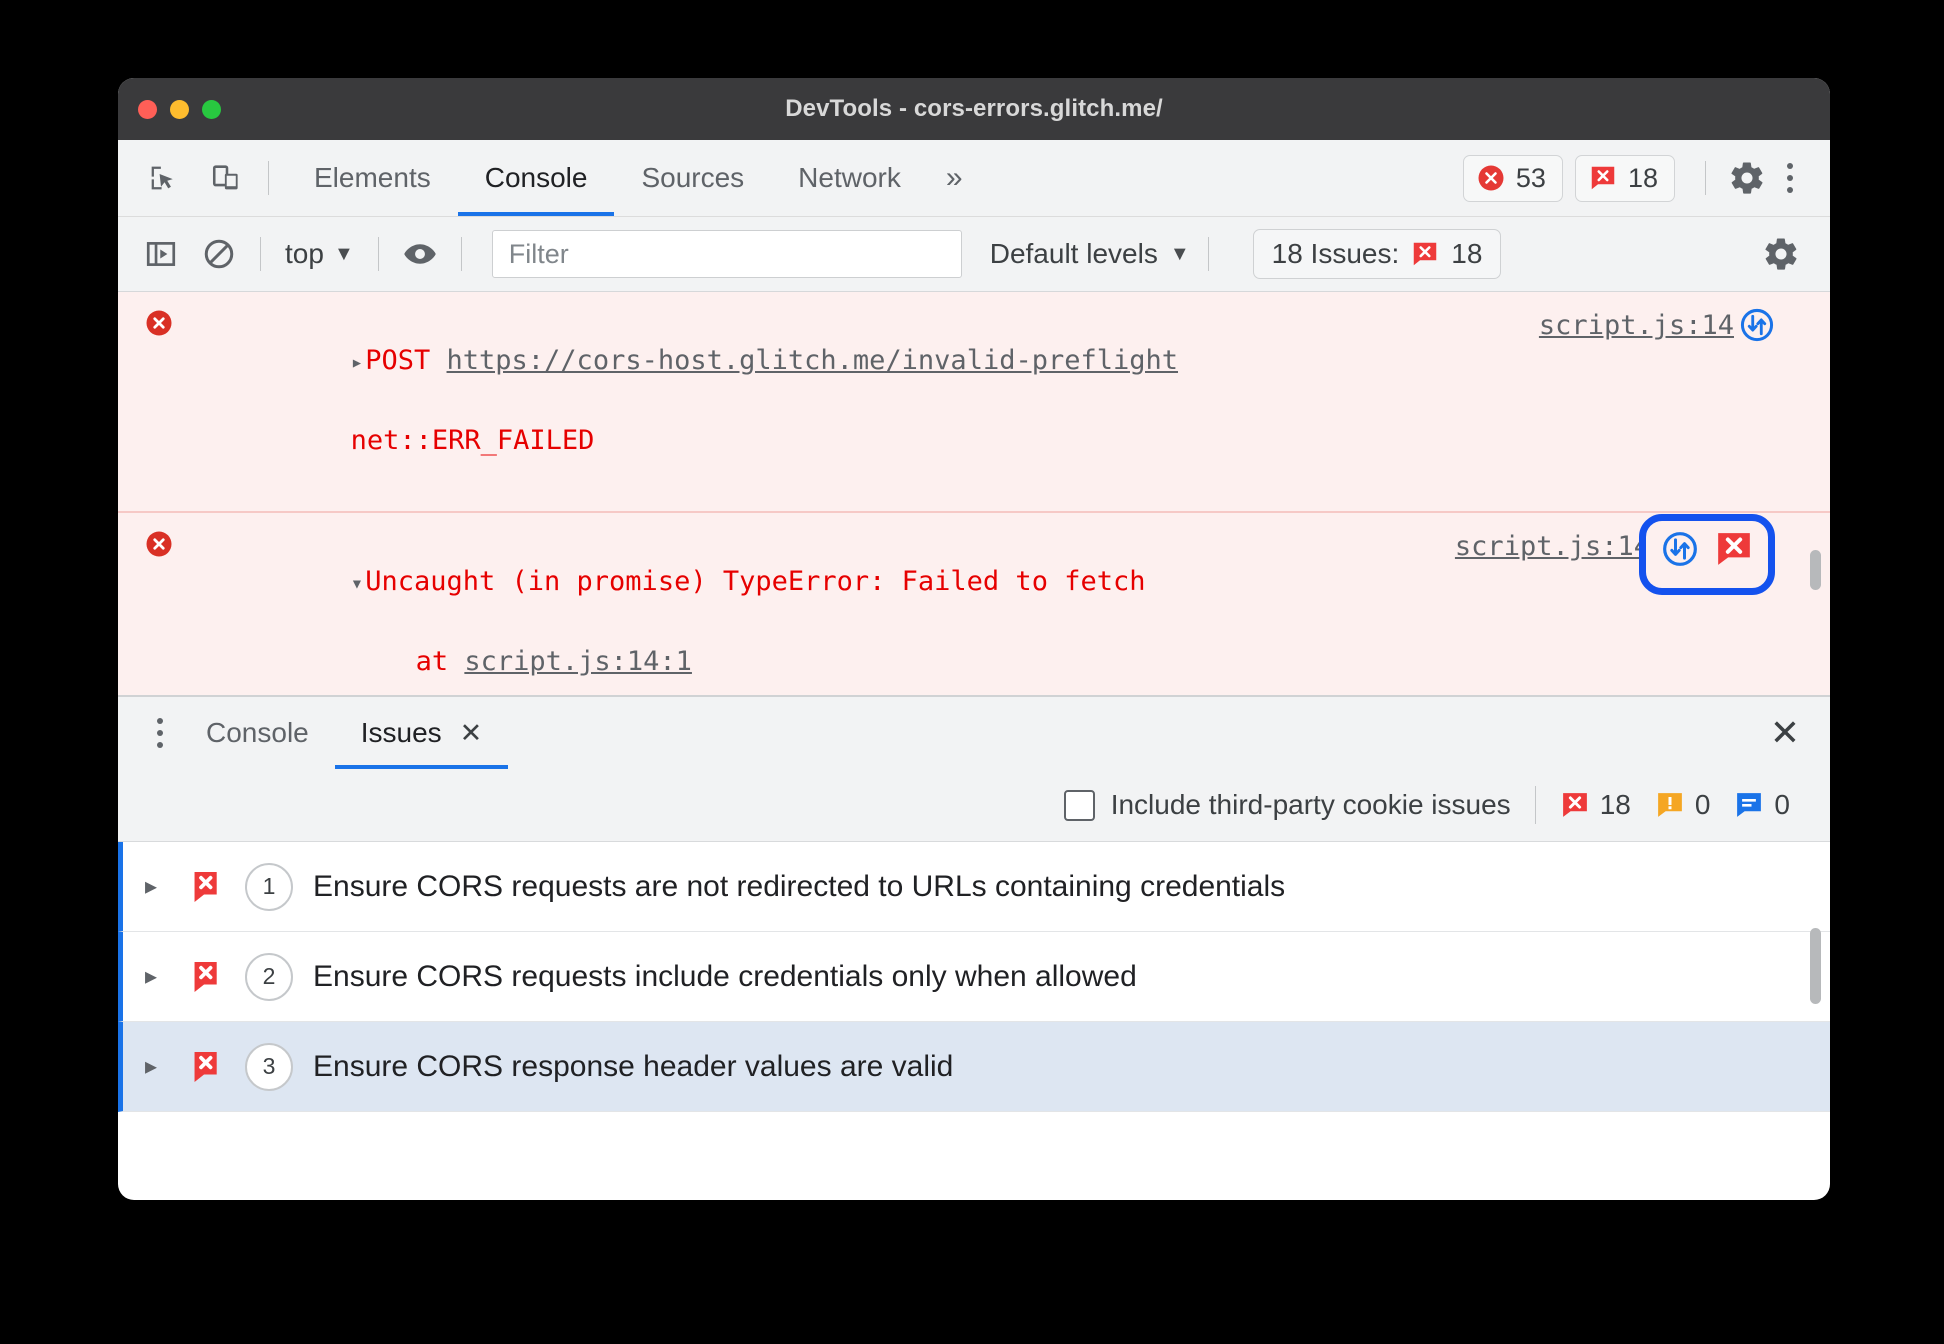 The height and width of the screenshot is (1344, 1944). Describe the element at coordinates (1815, 966) in the screenshot. I see `issues-scrollbar-thumb` at that location.